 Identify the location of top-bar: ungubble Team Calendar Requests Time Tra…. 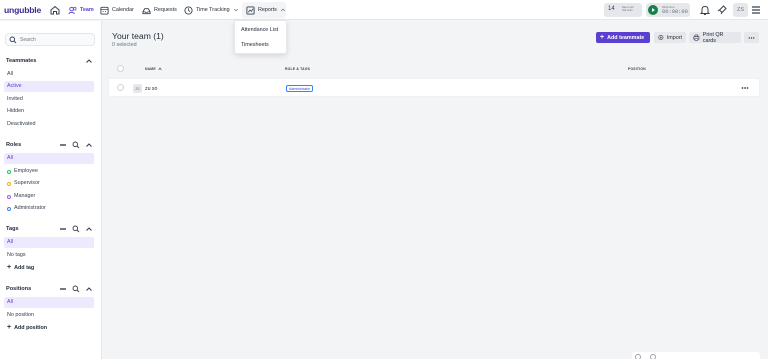
(384, 10).